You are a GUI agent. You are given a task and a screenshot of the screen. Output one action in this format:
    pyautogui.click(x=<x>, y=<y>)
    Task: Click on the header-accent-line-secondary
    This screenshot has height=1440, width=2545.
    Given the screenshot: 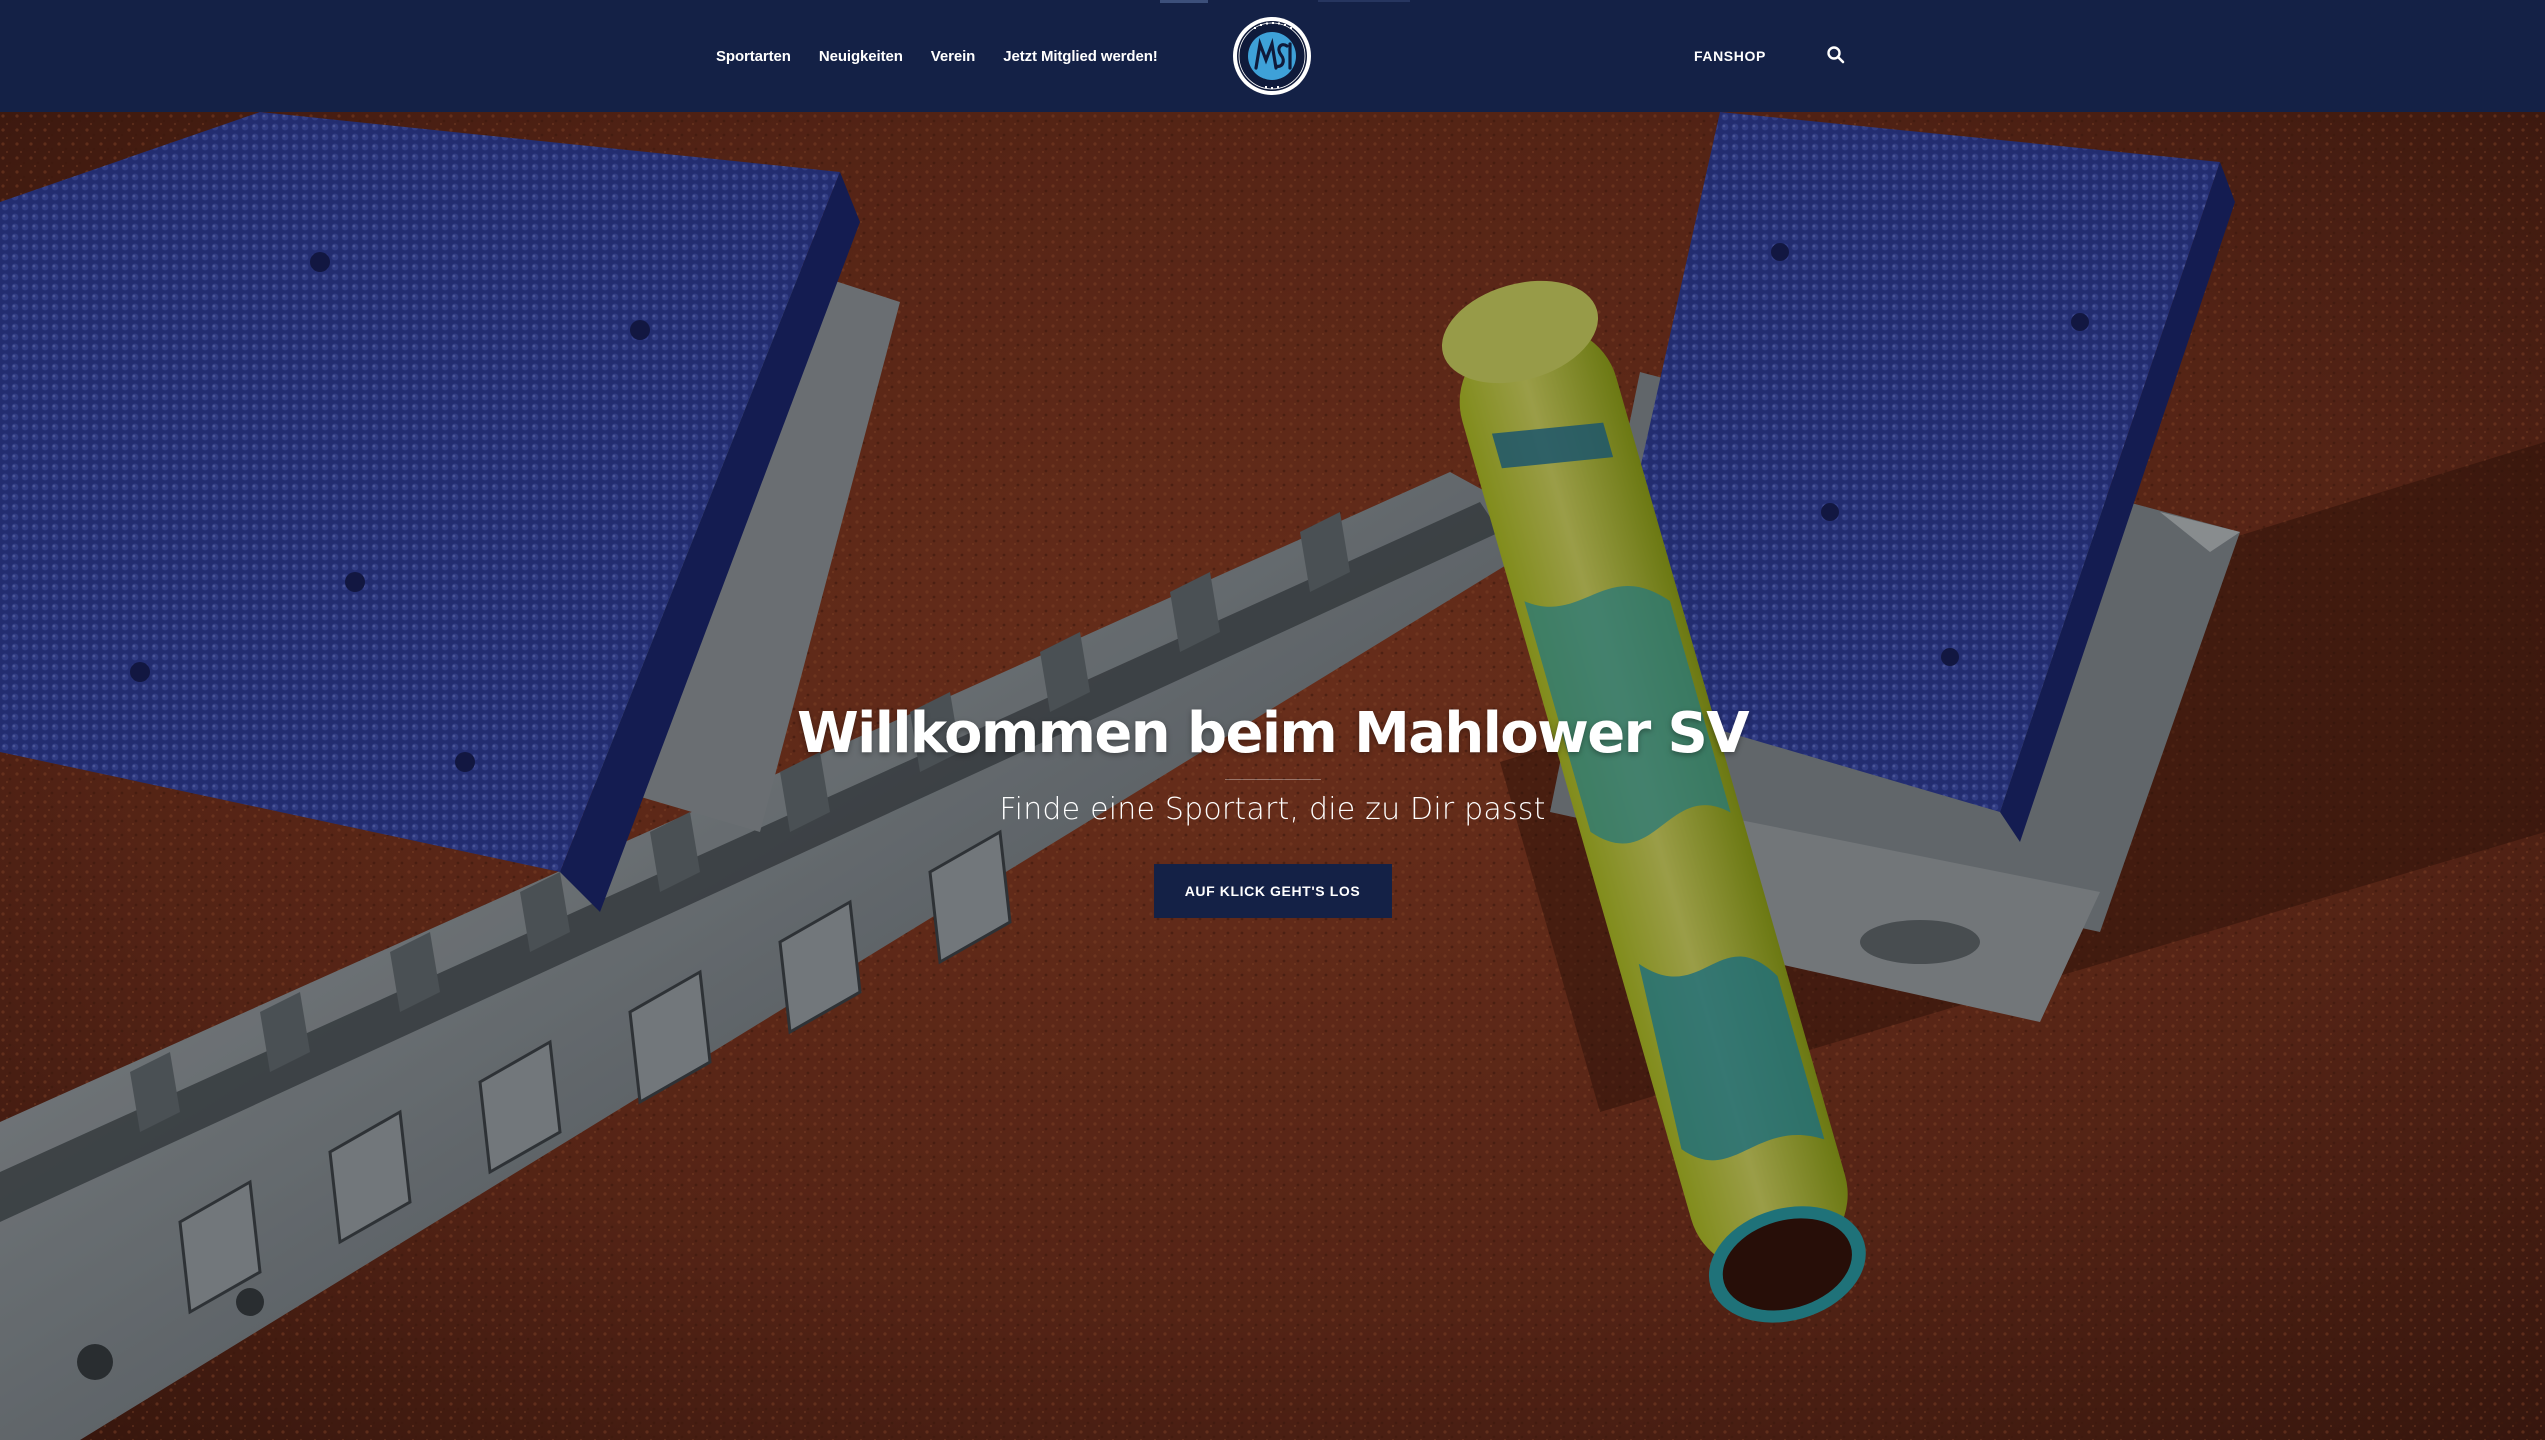 What is the action you would take?
    pyautogui.click(x=1364, y=1)
    